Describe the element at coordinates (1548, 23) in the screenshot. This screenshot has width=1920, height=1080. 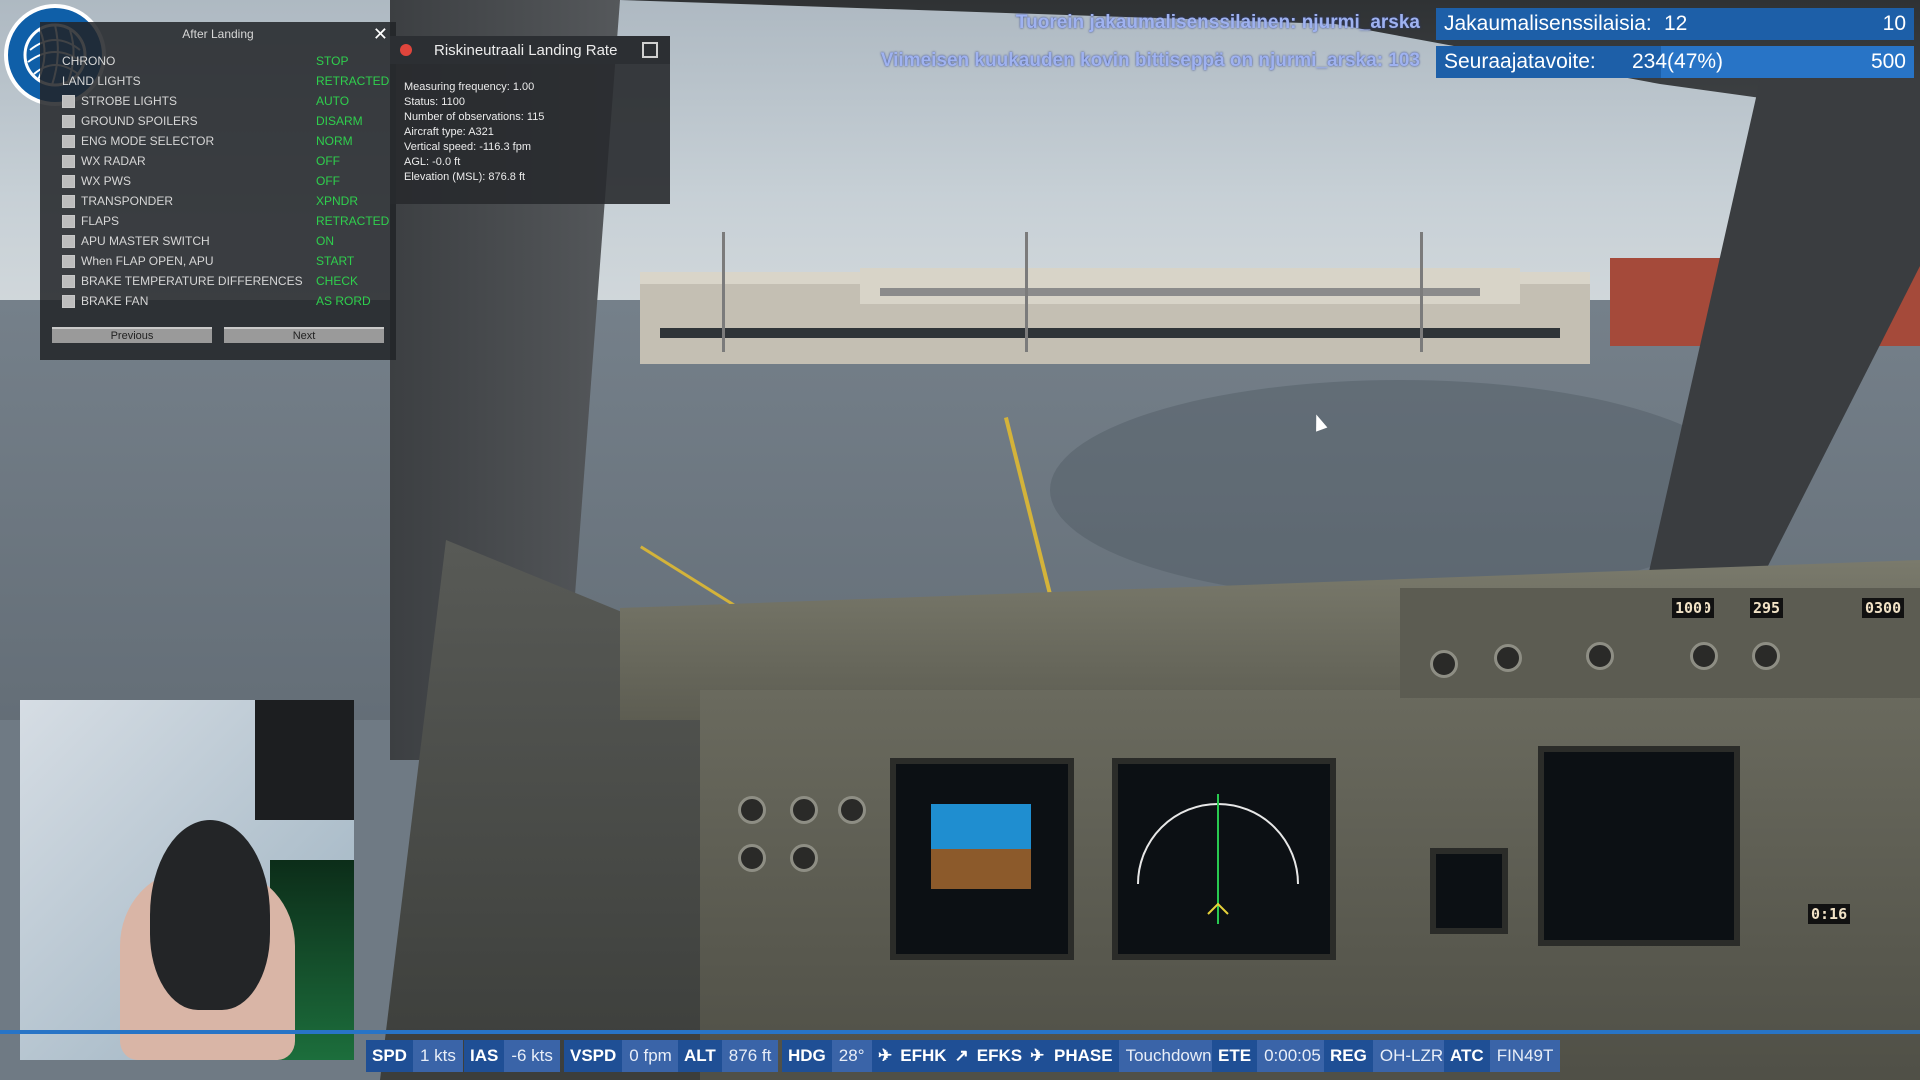
I see `goal-label: Jakaumalisenssilaisia:` at that location.